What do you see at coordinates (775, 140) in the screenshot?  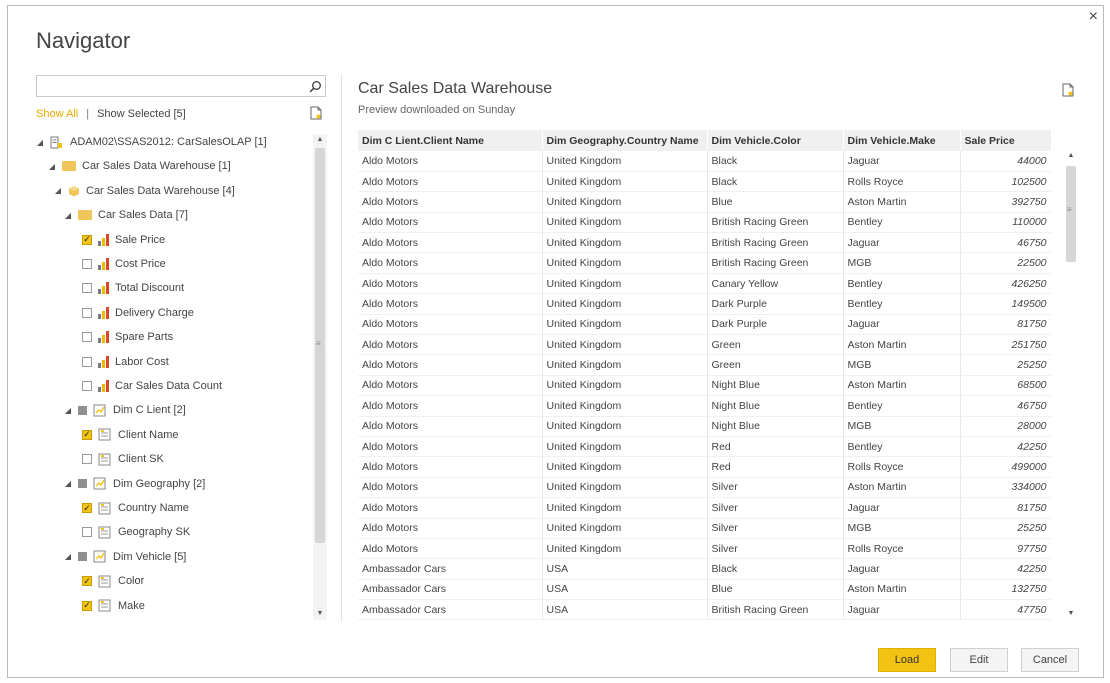 I see `column-header: Dim Vehicle.Color` at bounding box center [775, 140].